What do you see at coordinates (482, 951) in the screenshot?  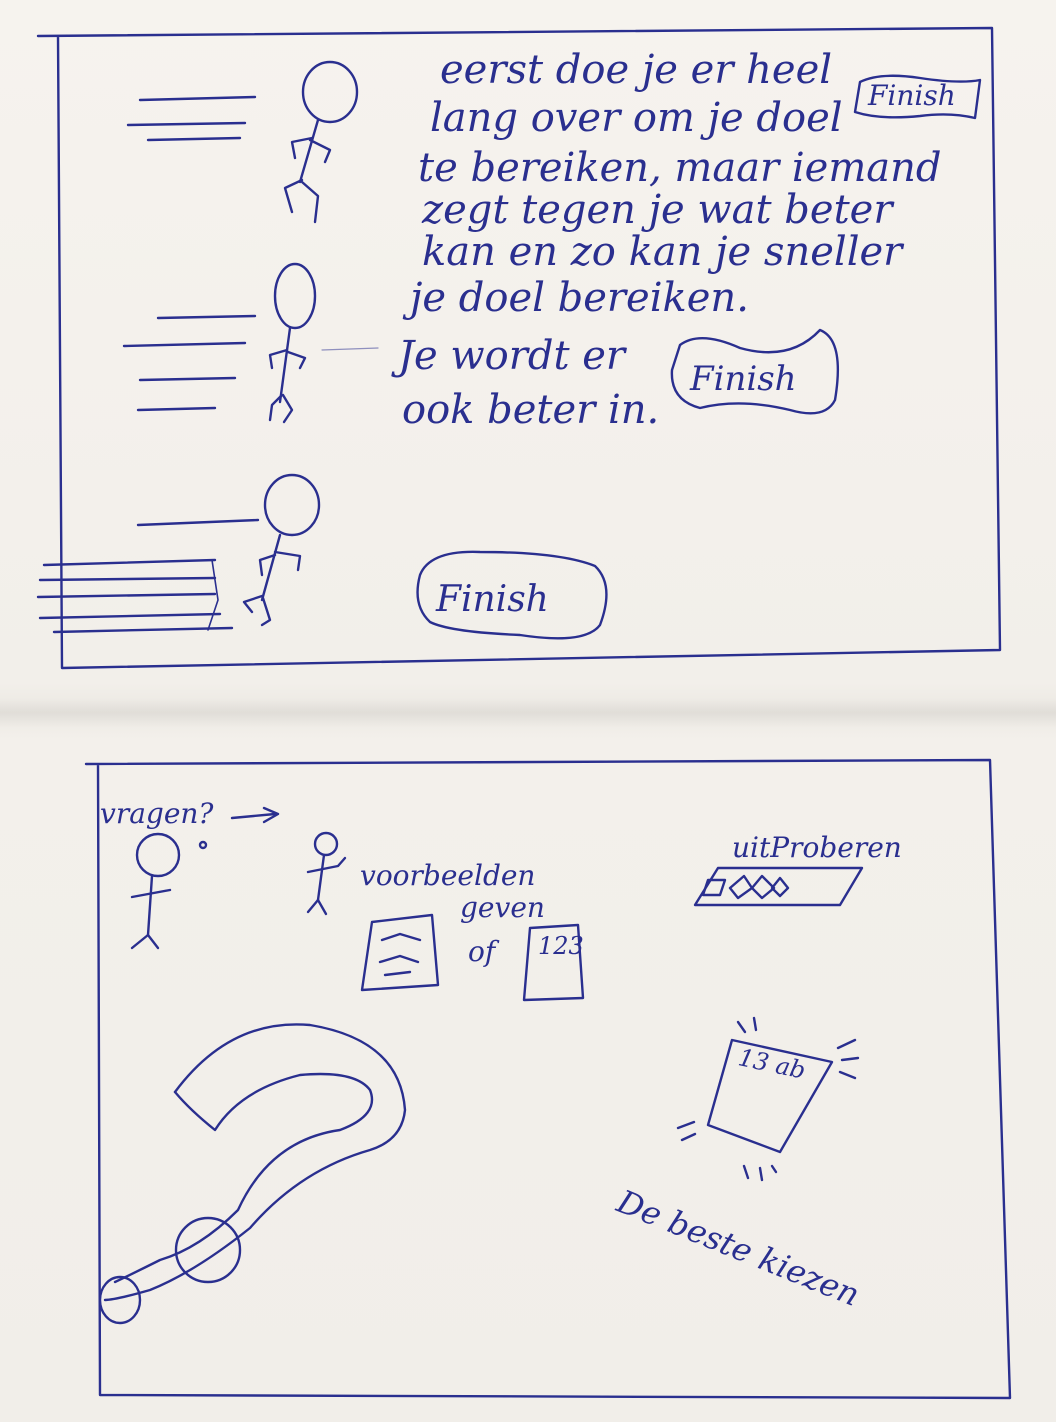 I see `of-label: of` at bounding box center [482, 951].